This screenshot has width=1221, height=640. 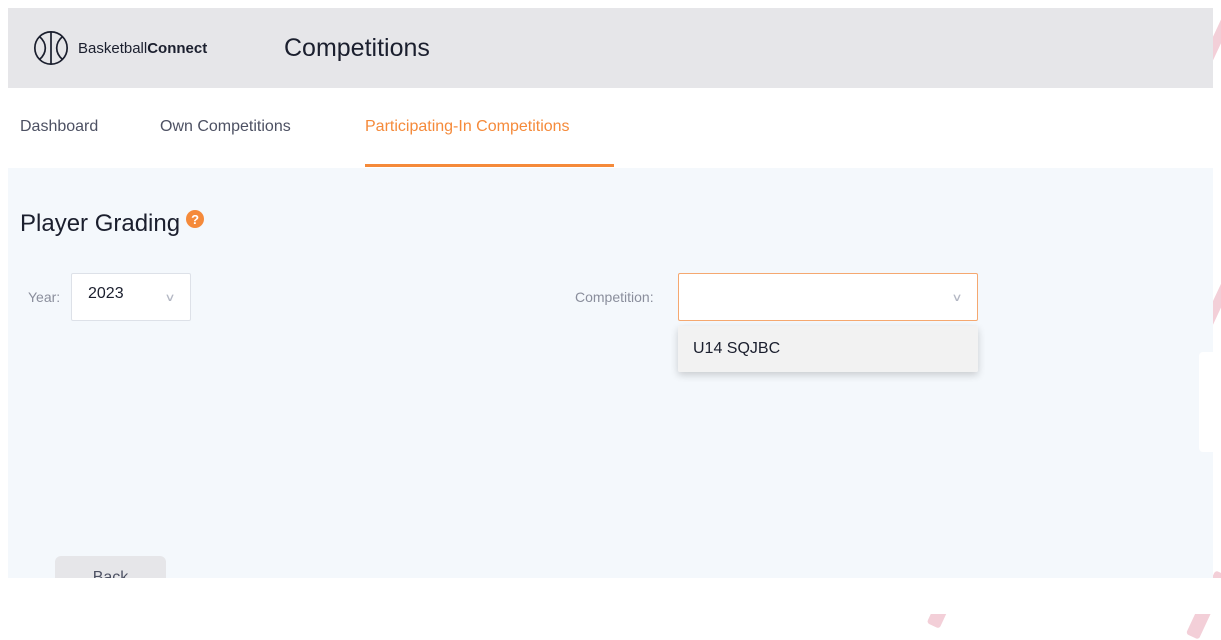 I want to click on page-heading: Player Grading ?, so click(x=112, y=224).